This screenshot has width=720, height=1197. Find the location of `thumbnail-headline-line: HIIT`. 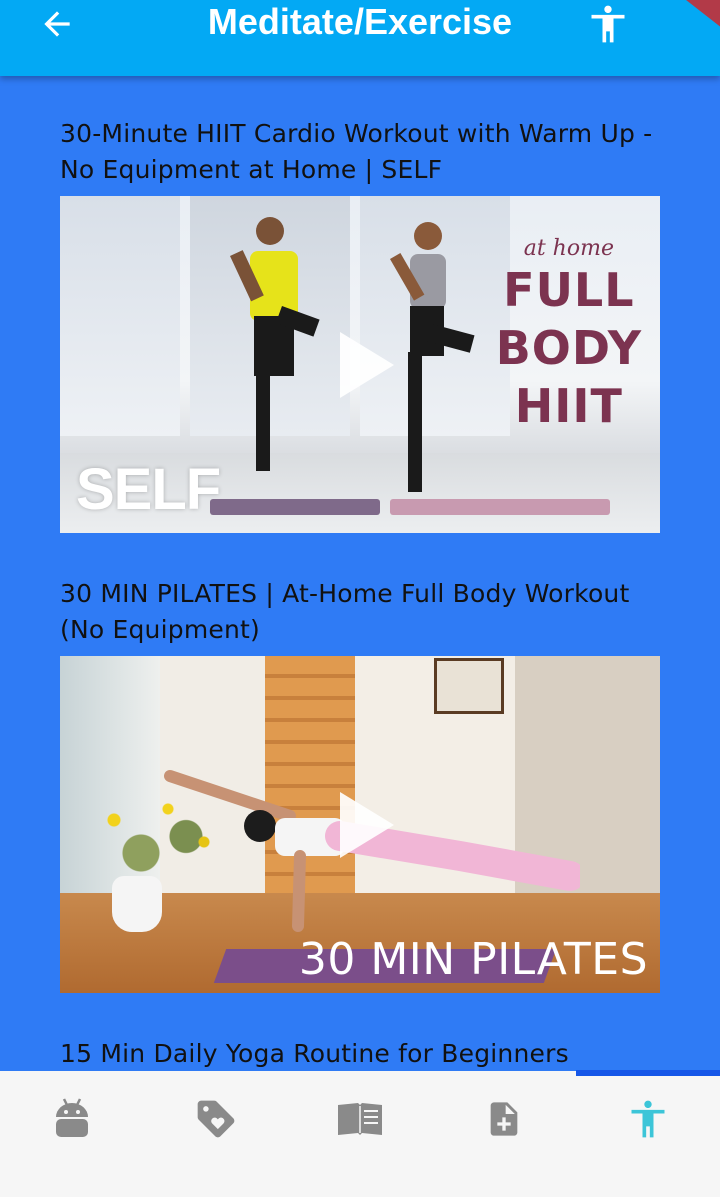

thumbnail-headline-line: HIIT is located at coordinates (568, 406).